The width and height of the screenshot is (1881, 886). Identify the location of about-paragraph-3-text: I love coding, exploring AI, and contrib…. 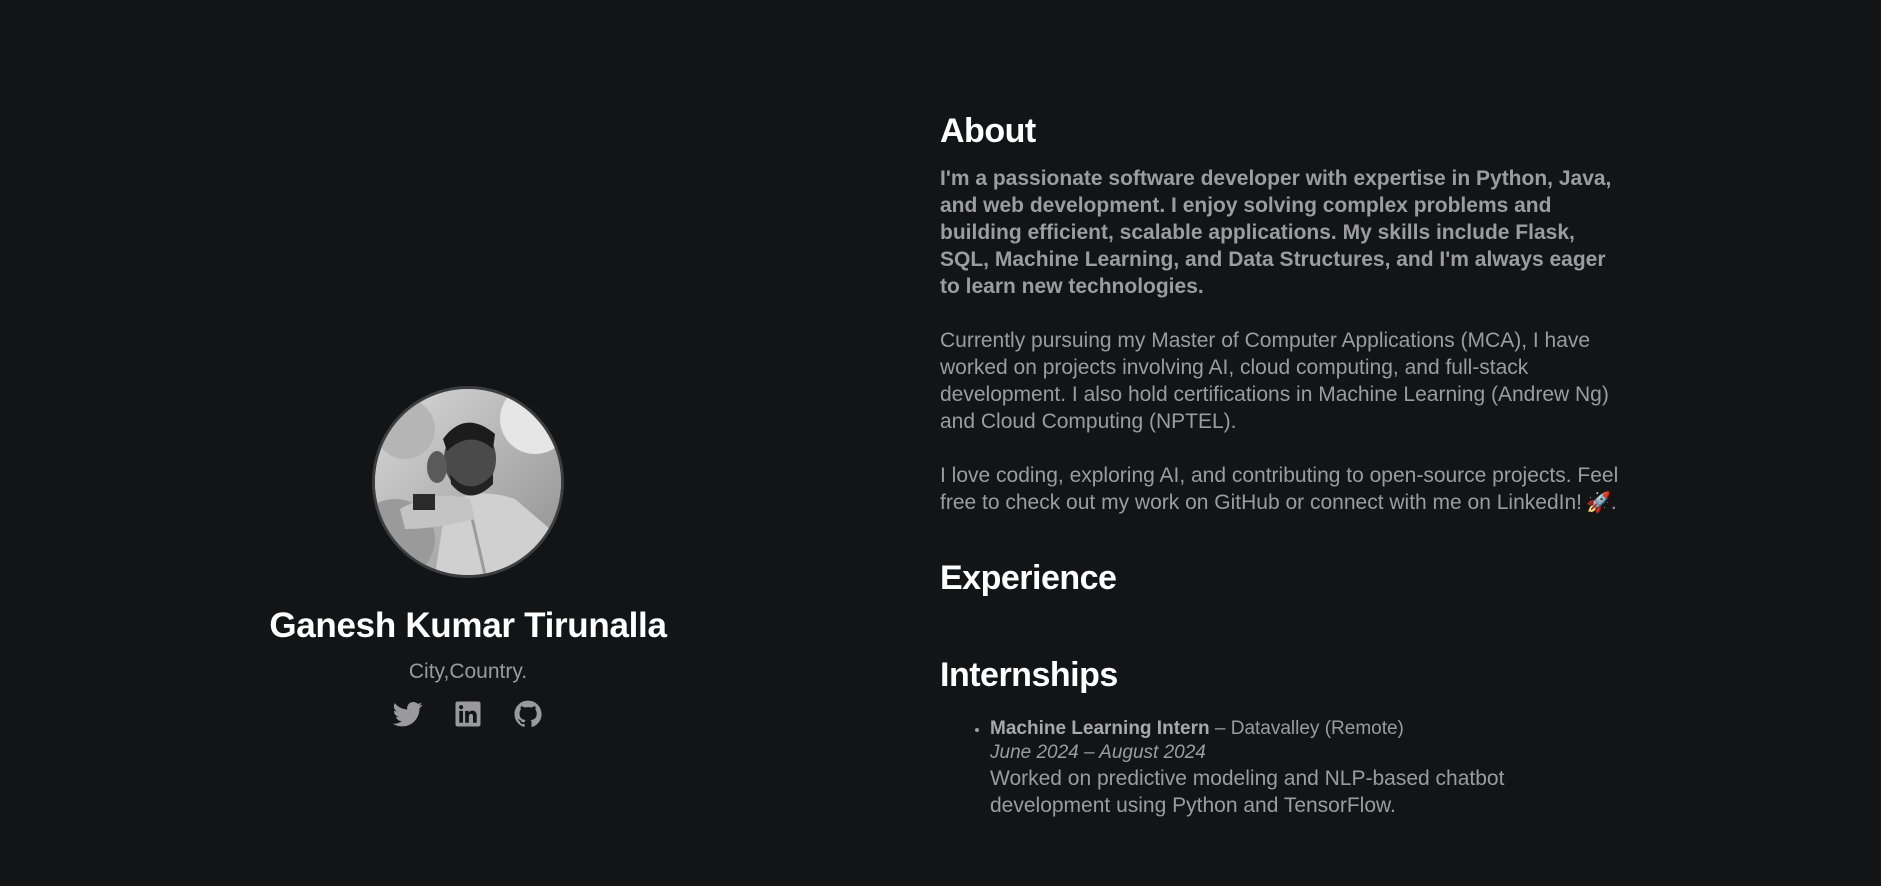
(1279, 489).